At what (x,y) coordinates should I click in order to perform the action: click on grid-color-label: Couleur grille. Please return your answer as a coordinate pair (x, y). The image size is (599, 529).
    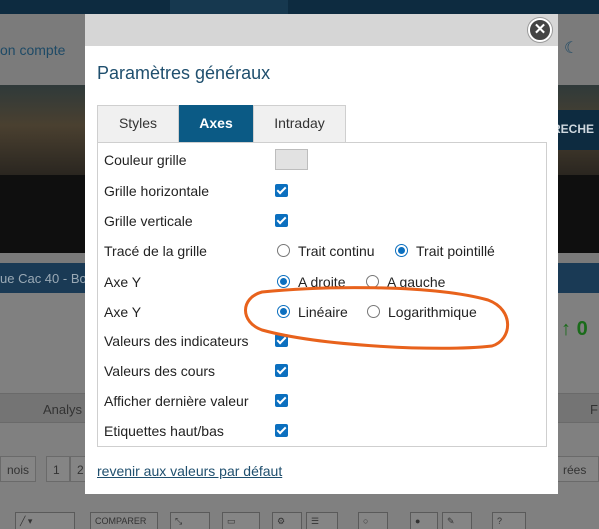
    Looking at the image, I should click on (145, 160).